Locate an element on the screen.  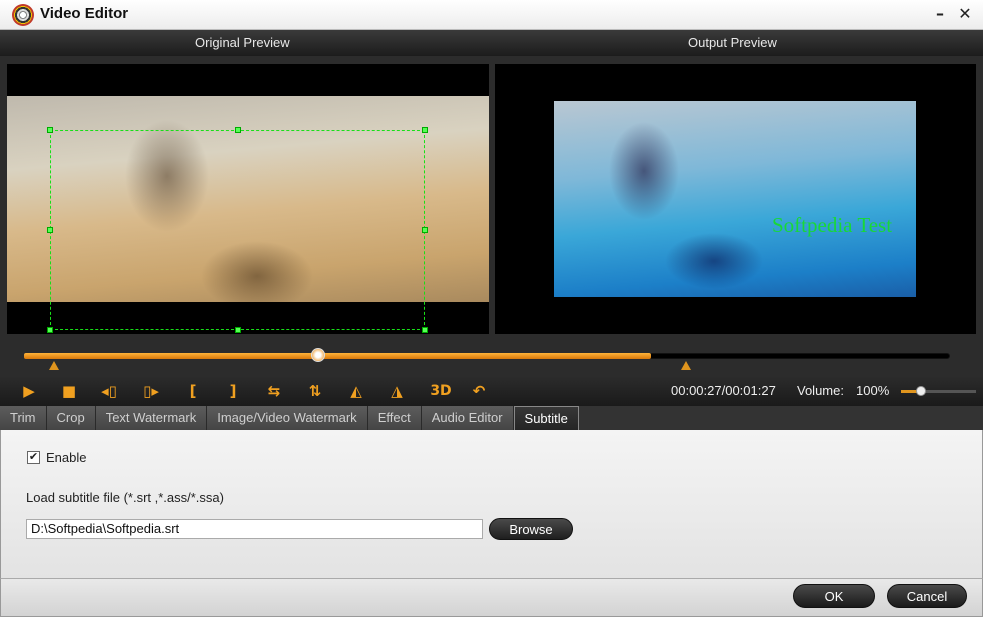
flip-vertical-icon: ⇅ is located at coordinates (315, 391).